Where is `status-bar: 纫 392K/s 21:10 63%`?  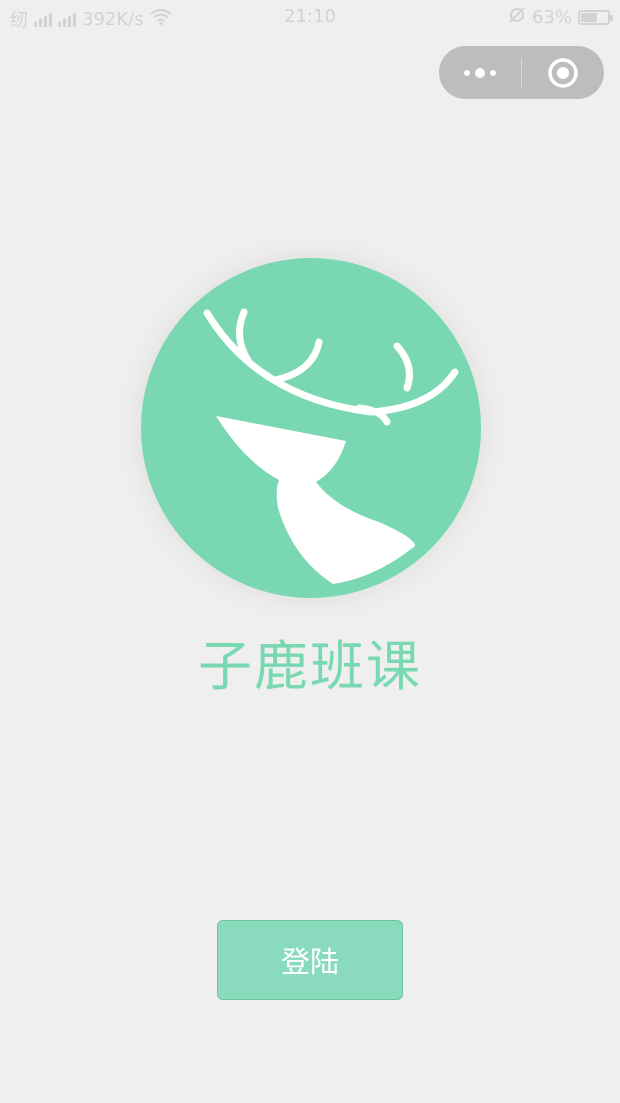 status-bar: 纫 392K/s 21:10 63% is located at coordinates (310, 17).